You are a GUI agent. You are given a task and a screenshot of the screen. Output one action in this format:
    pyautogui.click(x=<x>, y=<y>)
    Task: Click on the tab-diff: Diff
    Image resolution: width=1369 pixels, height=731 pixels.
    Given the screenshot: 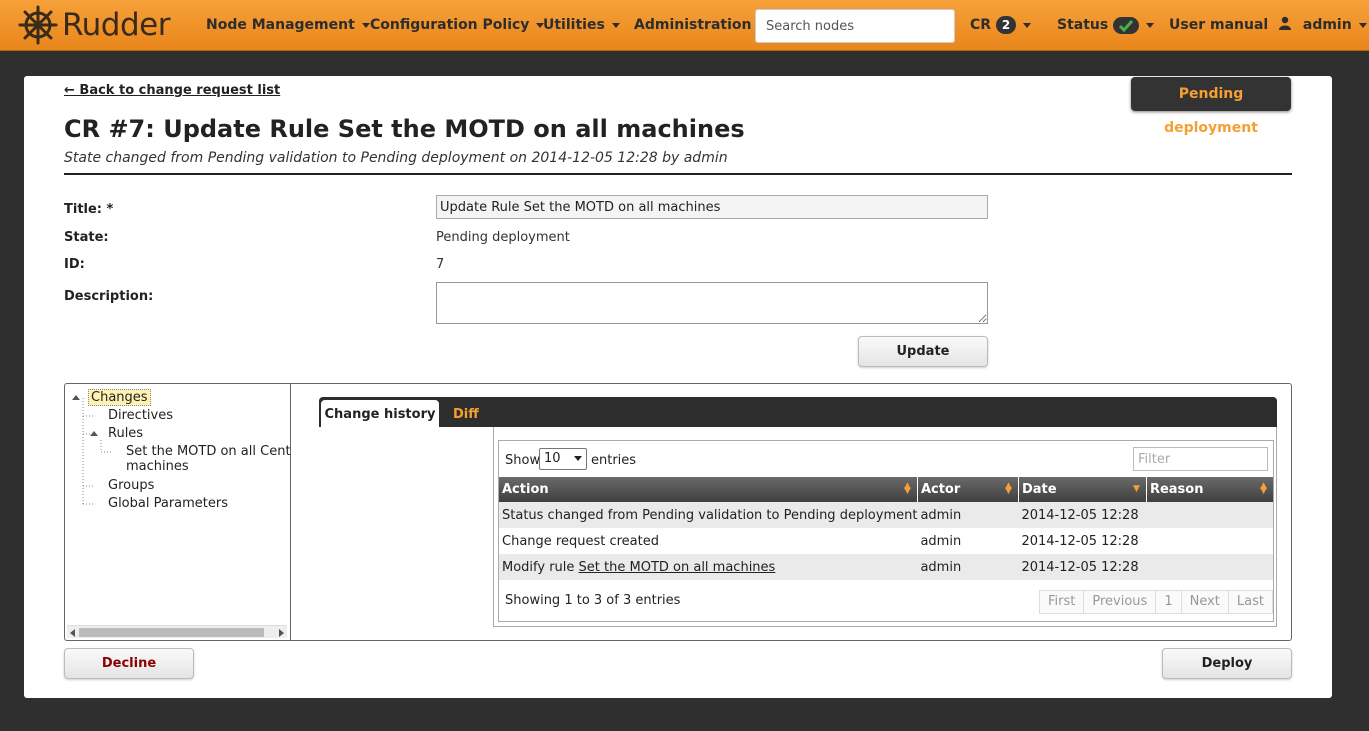 What is the action you would take?
    pyautogui.click(x=466, y=413)
    